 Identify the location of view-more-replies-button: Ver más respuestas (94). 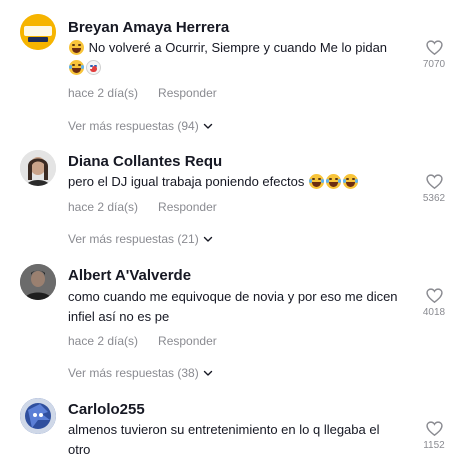
(140, 126).